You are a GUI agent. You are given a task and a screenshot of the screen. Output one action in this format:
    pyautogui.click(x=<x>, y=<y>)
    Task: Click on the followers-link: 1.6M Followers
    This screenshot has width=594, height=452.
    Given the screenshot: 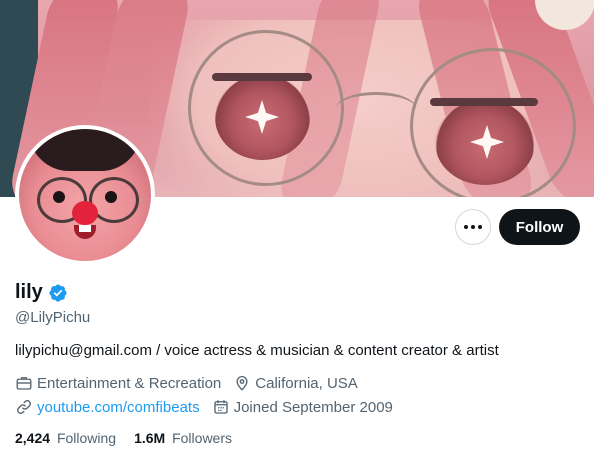 What is the action you would take?
    pyautogui.click(x=183, y=438)
    